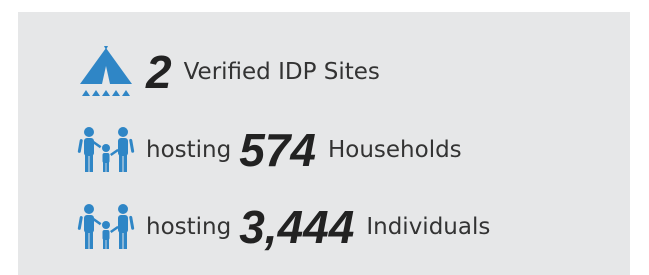 The width and height of the screenshot is (649, 275). What do you see at coordinates (281, 71) in the screenshot?
I see `stat-label: Verified IDP Sites` at bounding box center [281, 71].